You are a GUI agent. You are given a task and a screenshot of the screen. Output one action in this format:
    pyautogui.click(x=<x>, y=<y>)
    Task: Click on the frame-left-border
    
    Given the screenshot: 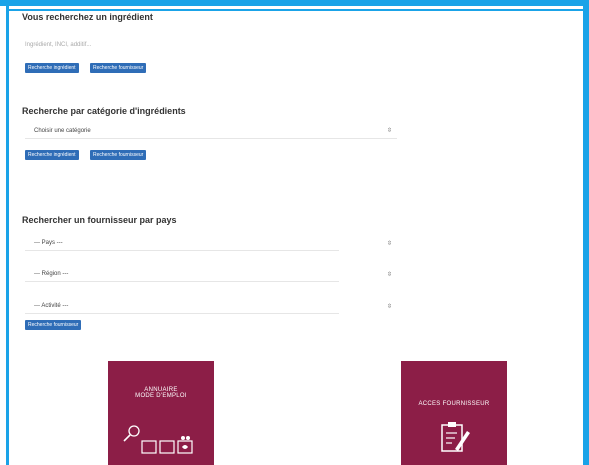 What is the action you would take?
    pyautogui.click(x=7, y=235)
    